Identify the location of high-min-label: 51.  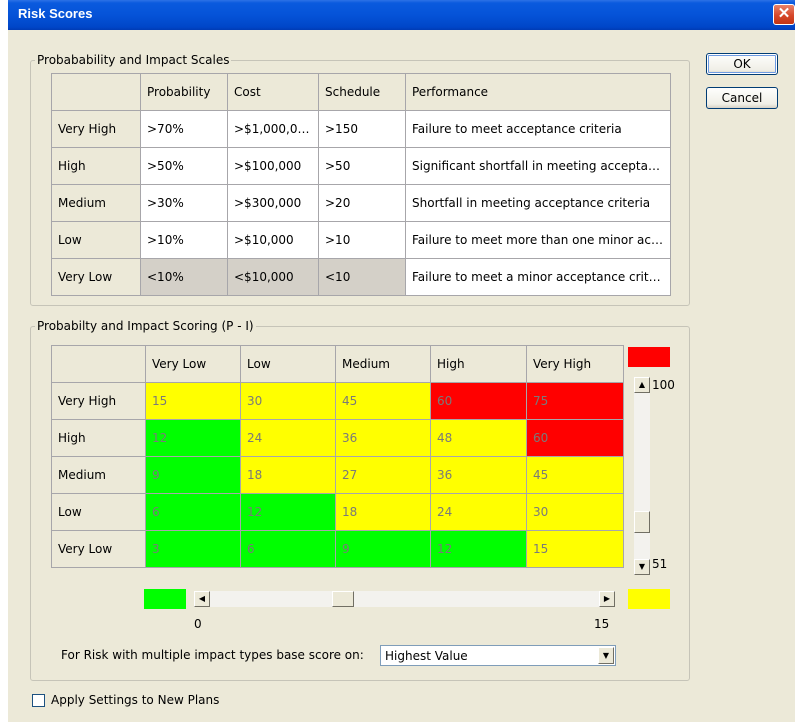
(660, 564).